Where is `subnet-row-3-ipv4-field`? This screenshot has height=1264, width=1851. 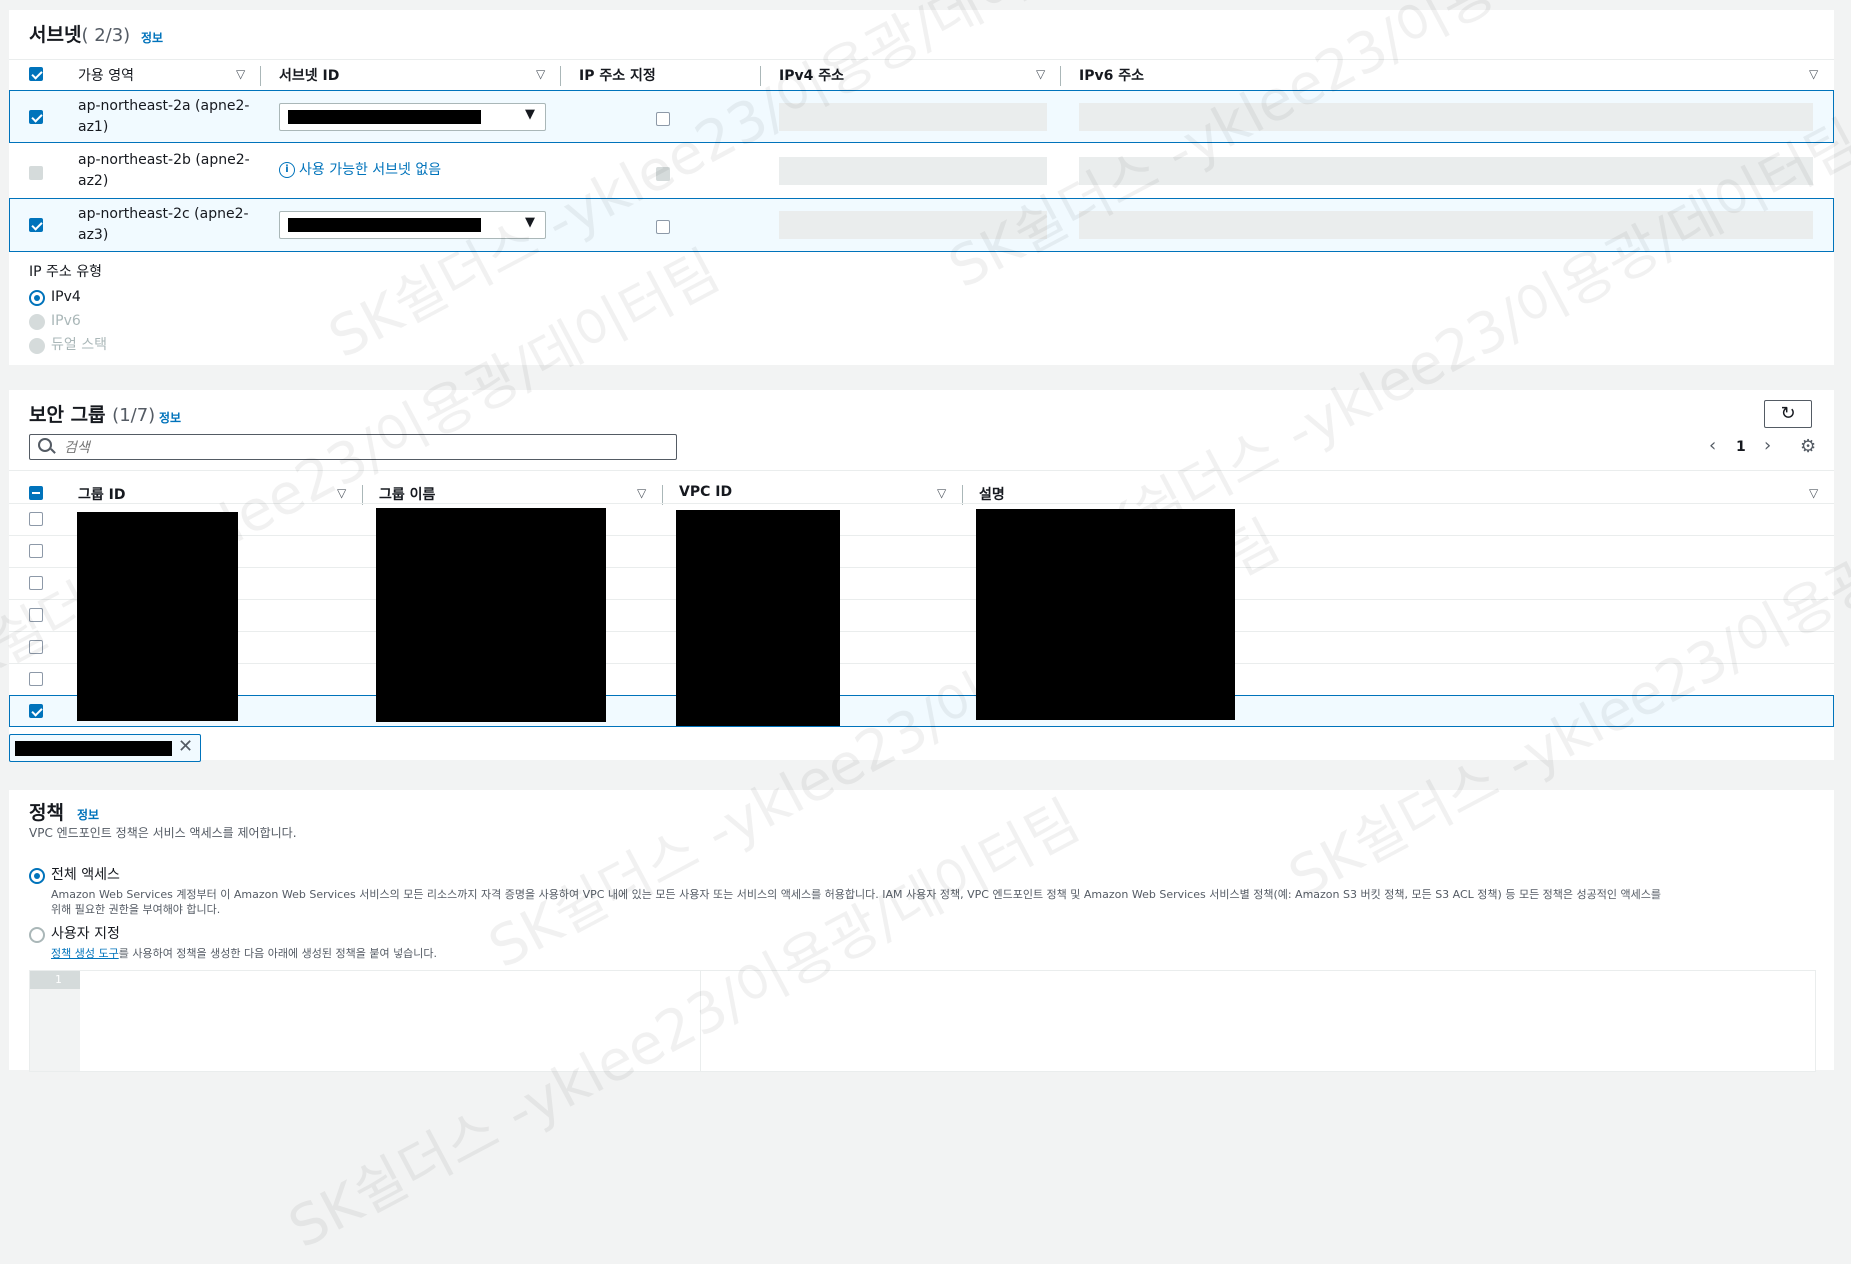
subnet-row-3-ipv4-field is located at coordinates (913, 225).